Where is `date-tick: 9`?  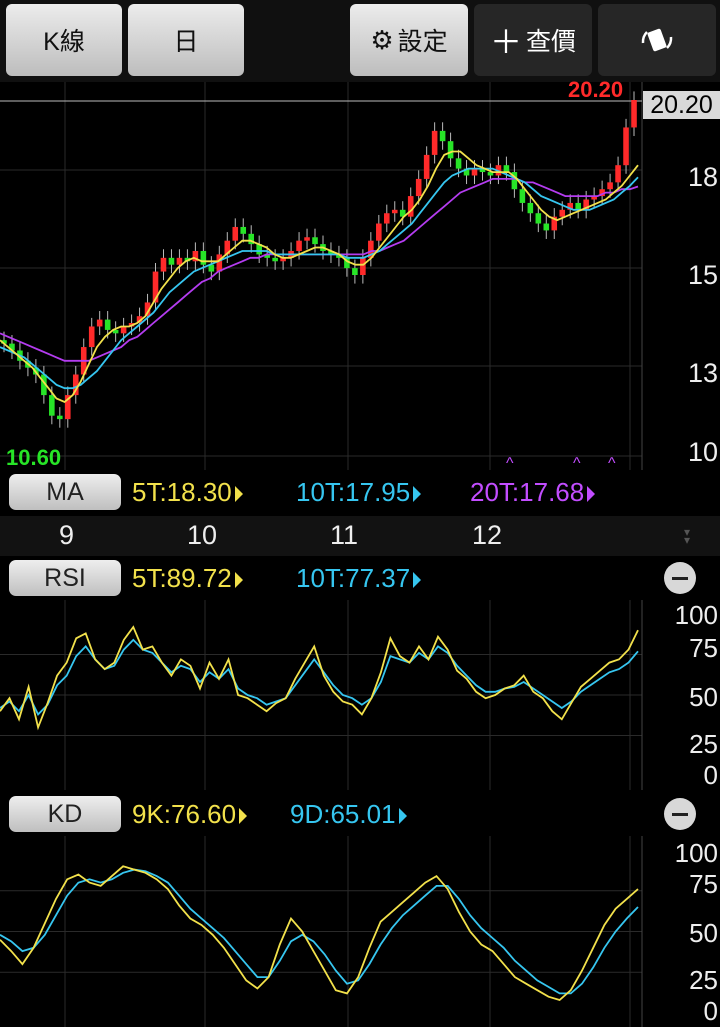 date-tick: 9 is located at coordinates (67, 535).